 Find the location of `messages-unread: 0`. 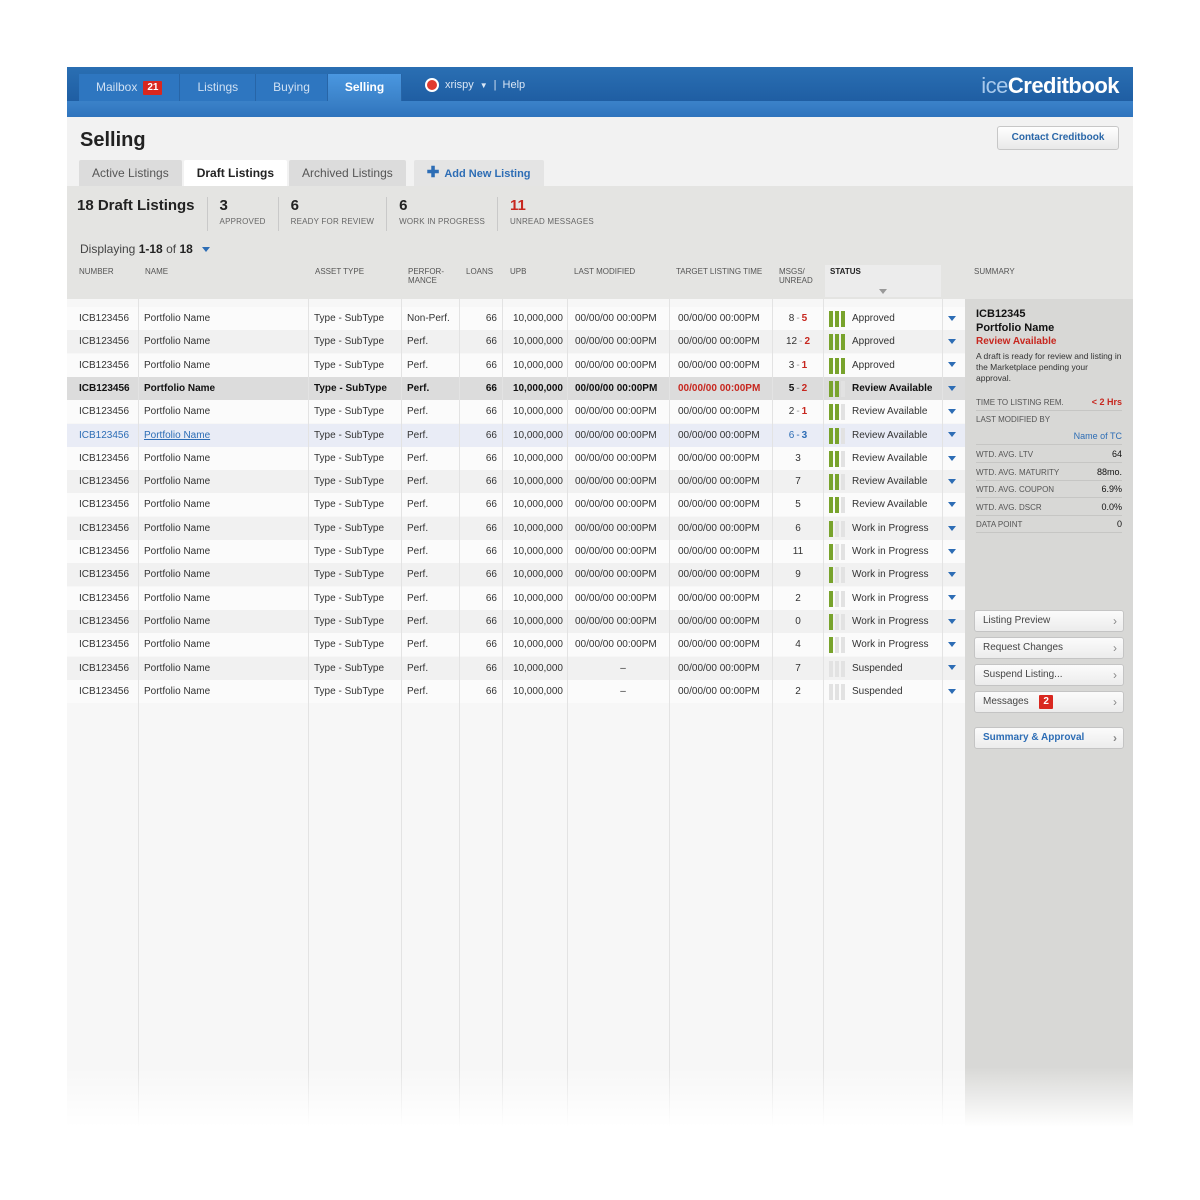

messages-unread: 0 is located at coordinates (798, 621).